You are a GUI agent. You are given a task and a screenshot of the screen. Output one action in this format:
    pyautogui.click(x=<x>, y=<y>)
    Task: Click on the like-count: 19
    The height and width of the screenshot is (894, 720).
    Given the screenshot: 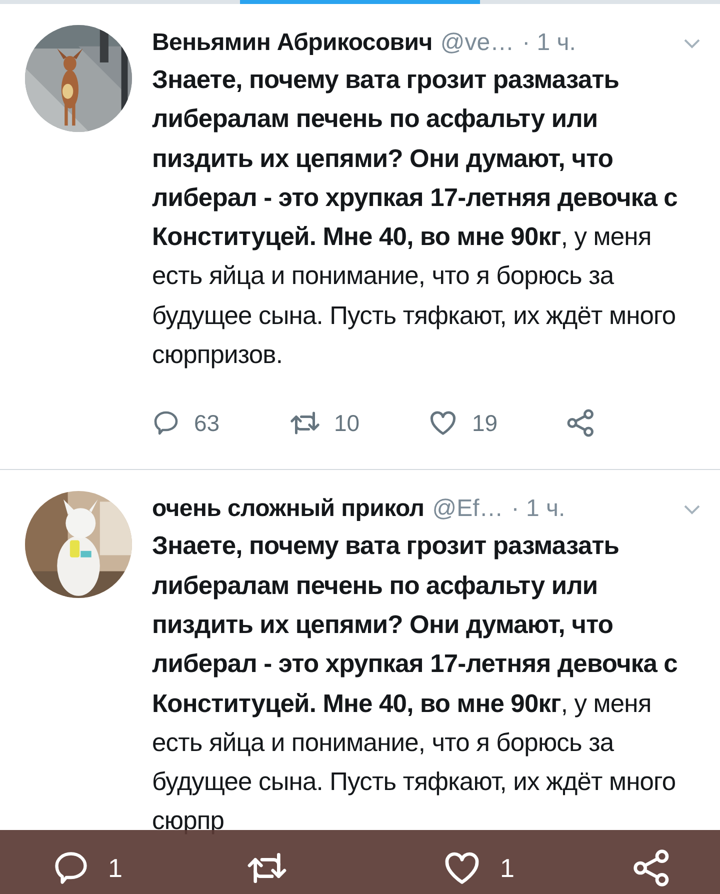 What is the action you would take?
    pyautogui.click(x=485, y=423)
    